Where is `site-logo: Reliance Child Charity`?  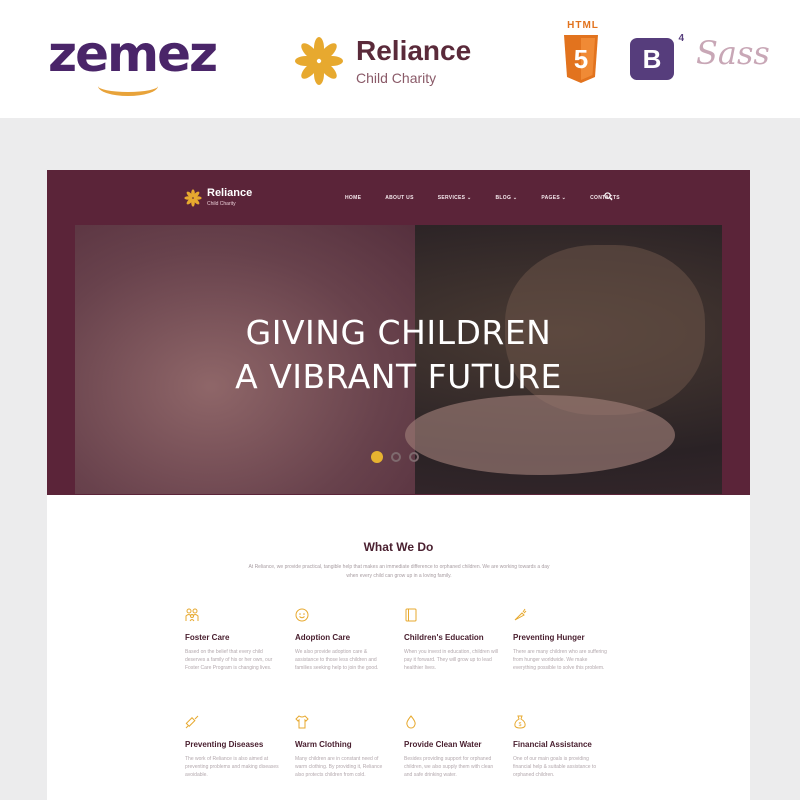
site-logo: Reliance Child Charity is located at coordinates (218, 197).